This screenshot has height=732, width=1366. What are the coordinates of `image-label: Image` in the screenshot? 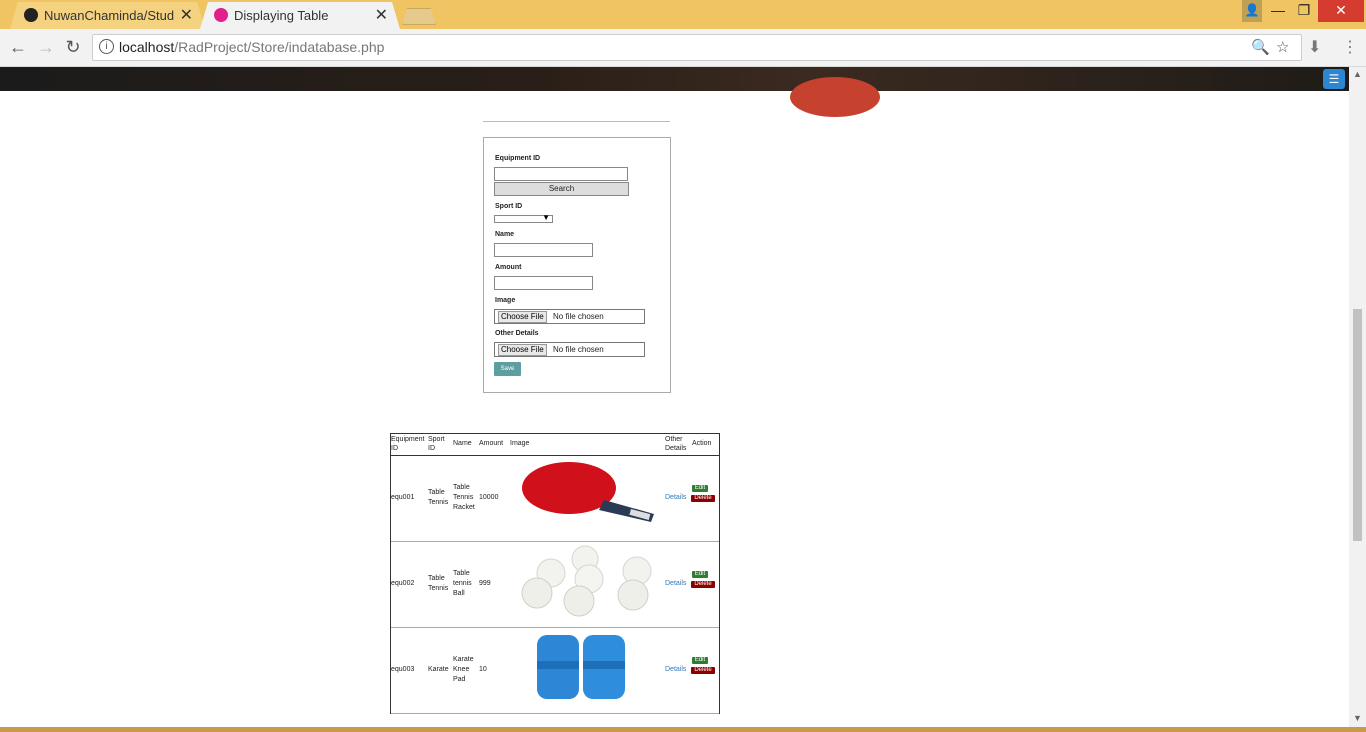 It's located at (505, 300).